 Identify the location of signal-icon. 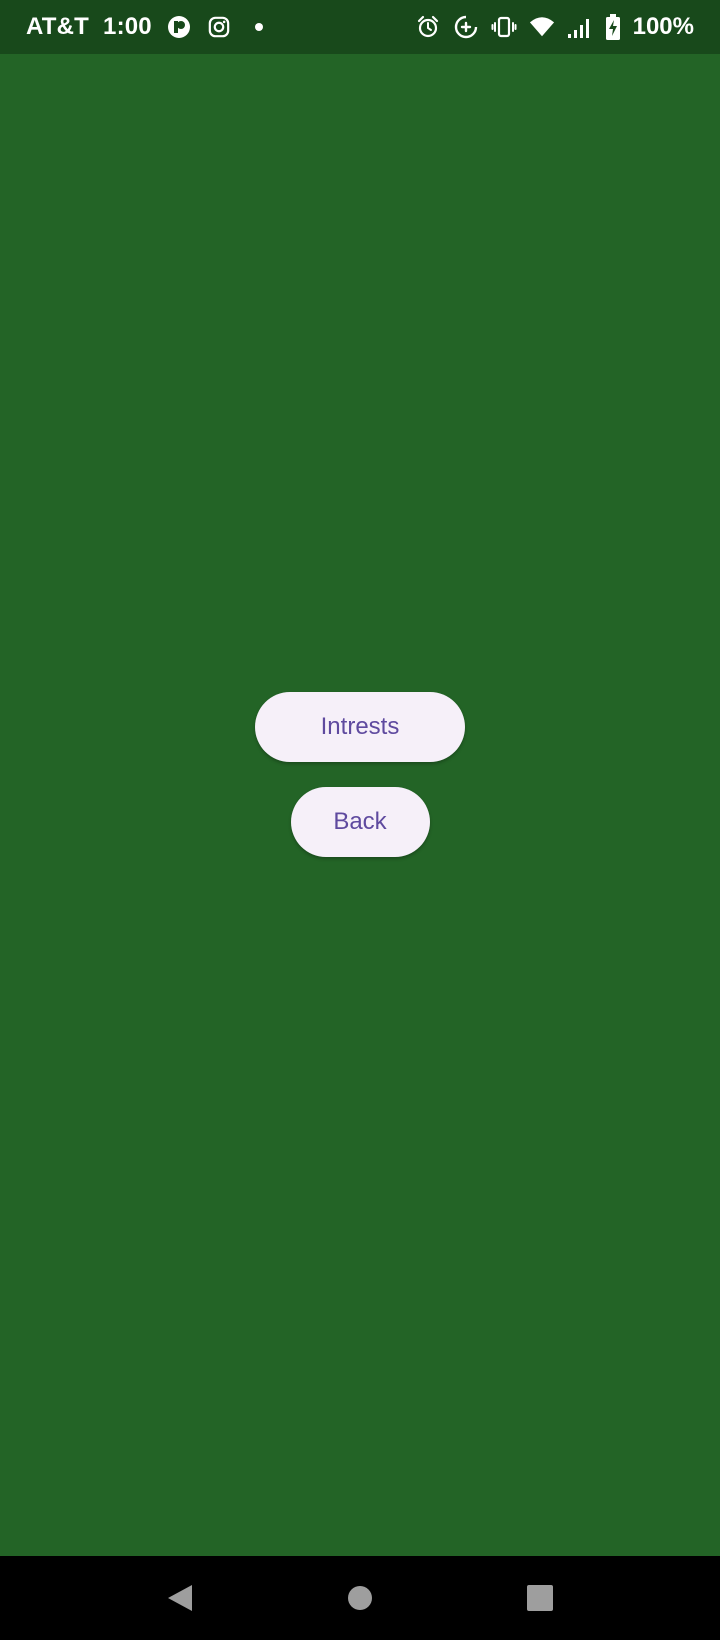
(580, 27).